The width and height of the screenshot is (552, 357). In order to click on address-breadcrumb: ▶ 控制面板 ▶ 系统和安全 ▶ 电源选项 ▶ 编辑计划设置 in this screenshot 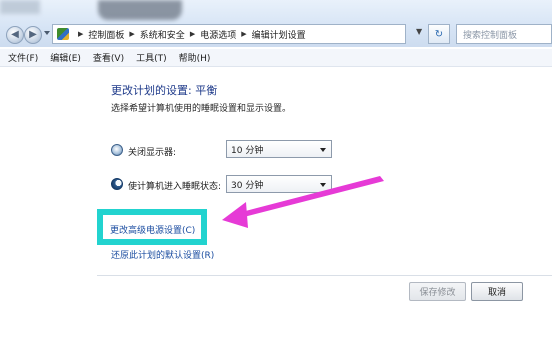, I will do `click(229, 34)`.